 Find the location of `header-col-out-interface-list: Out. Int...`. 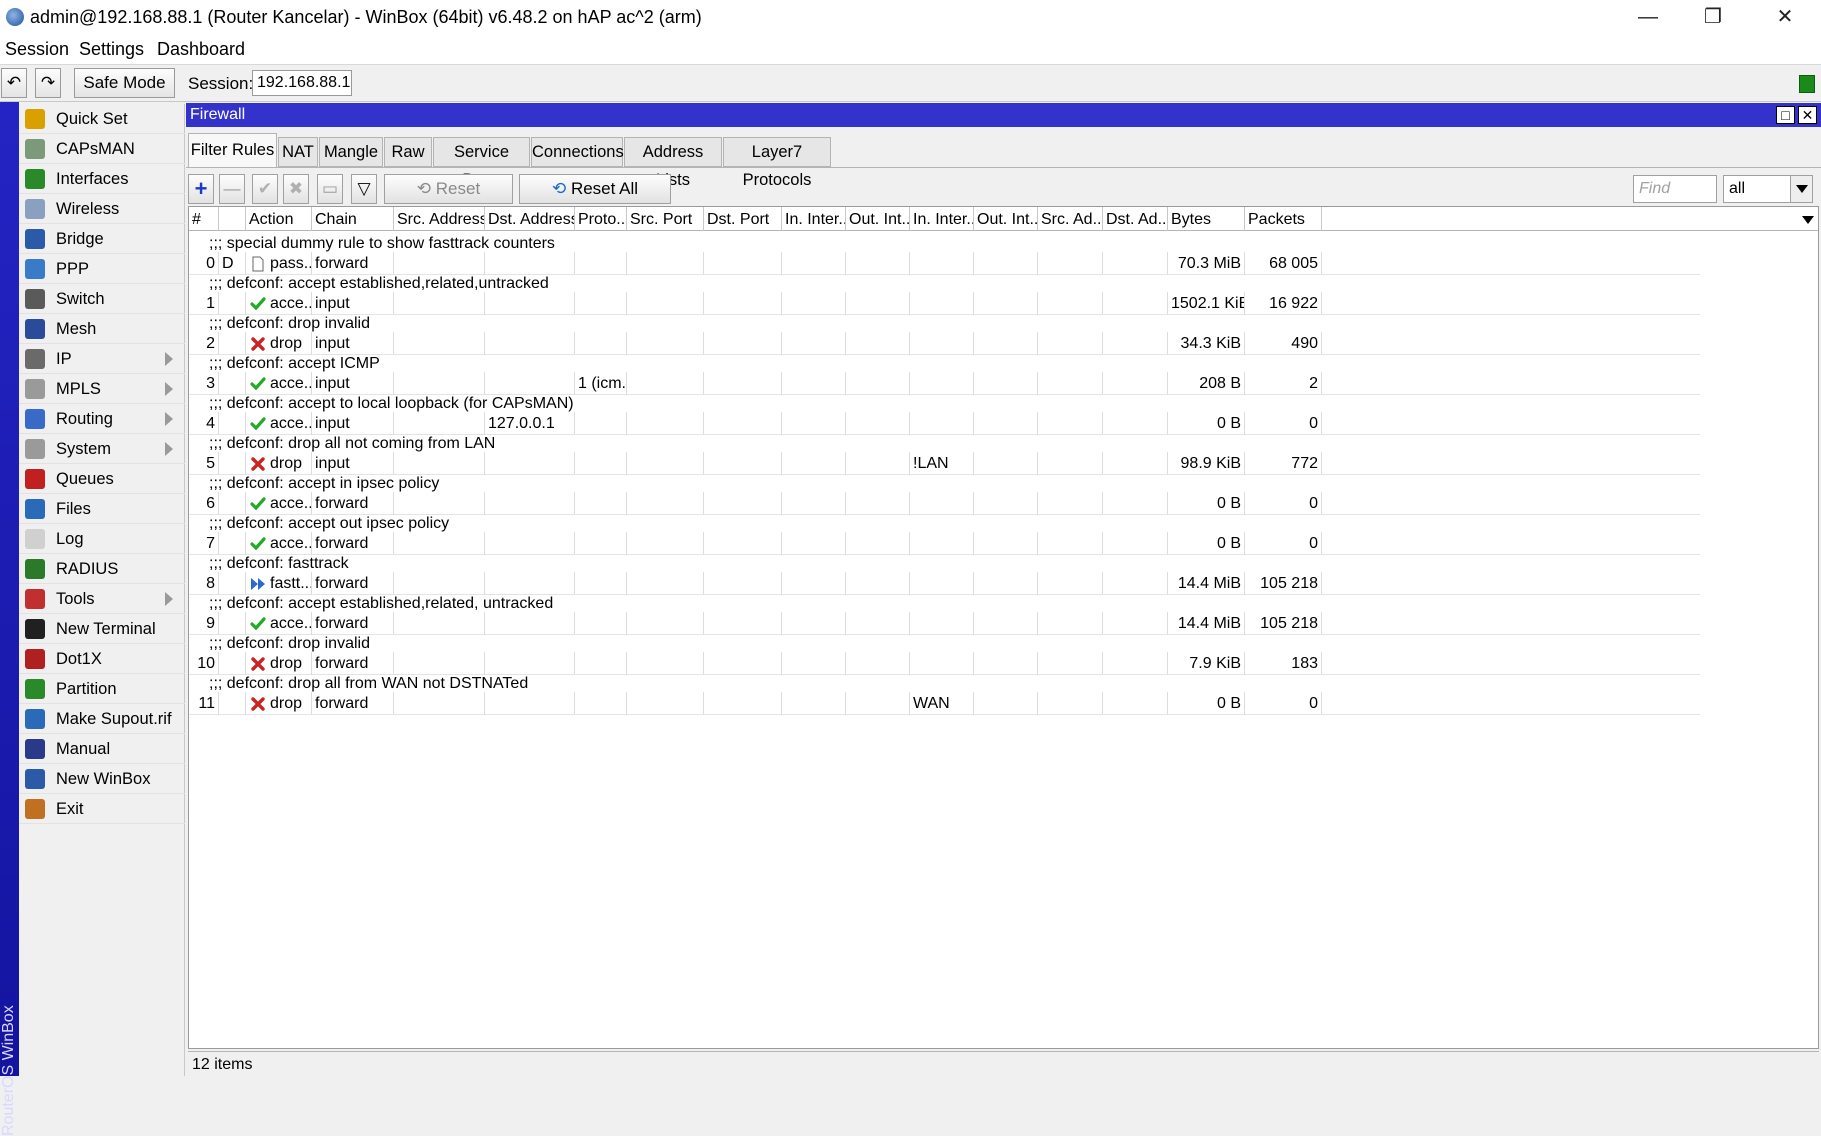

header-col-out-interface-list: Out. Int... is located at coordinates (1006, 219).